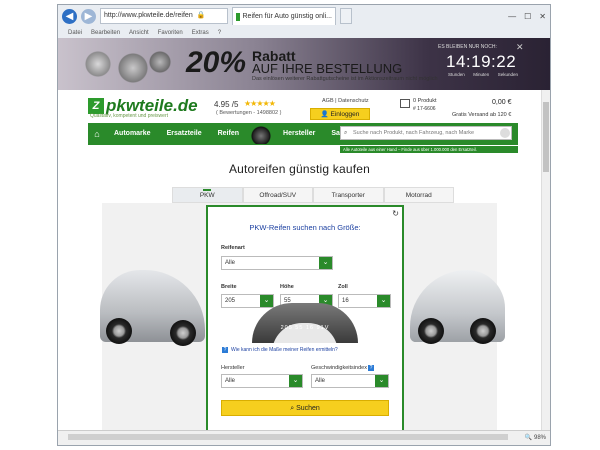 This screenshot has width=600, height=450. I want to click on reifenart-value: Alle, so click(230, 263).